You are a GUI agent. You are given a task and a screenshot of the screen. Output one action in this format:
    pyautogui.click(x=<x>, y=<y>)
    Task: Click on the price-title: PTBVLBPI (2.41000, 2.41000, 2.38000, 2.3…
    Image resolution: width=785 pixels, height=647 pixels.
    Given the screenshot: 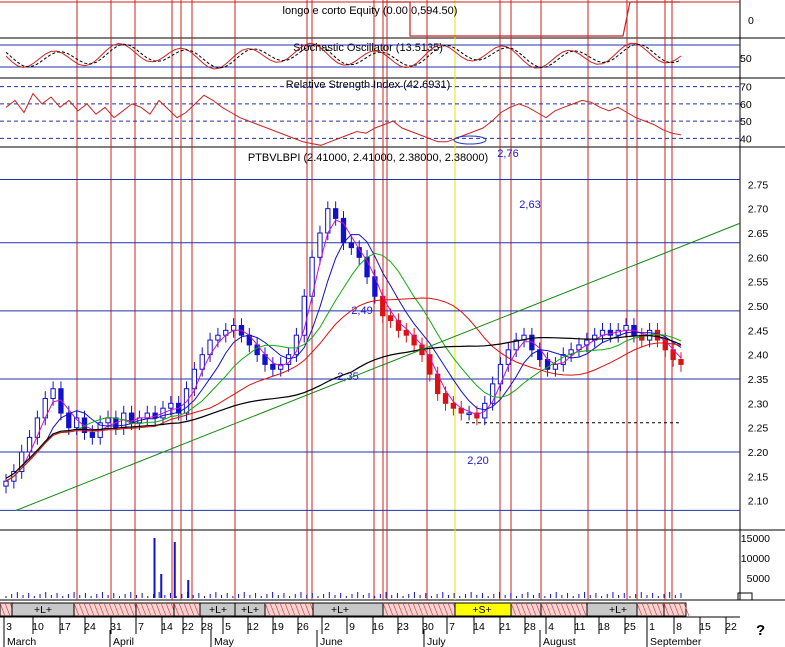 What is the action you would take?
    pyautogui.click(x=368, y=158)
    